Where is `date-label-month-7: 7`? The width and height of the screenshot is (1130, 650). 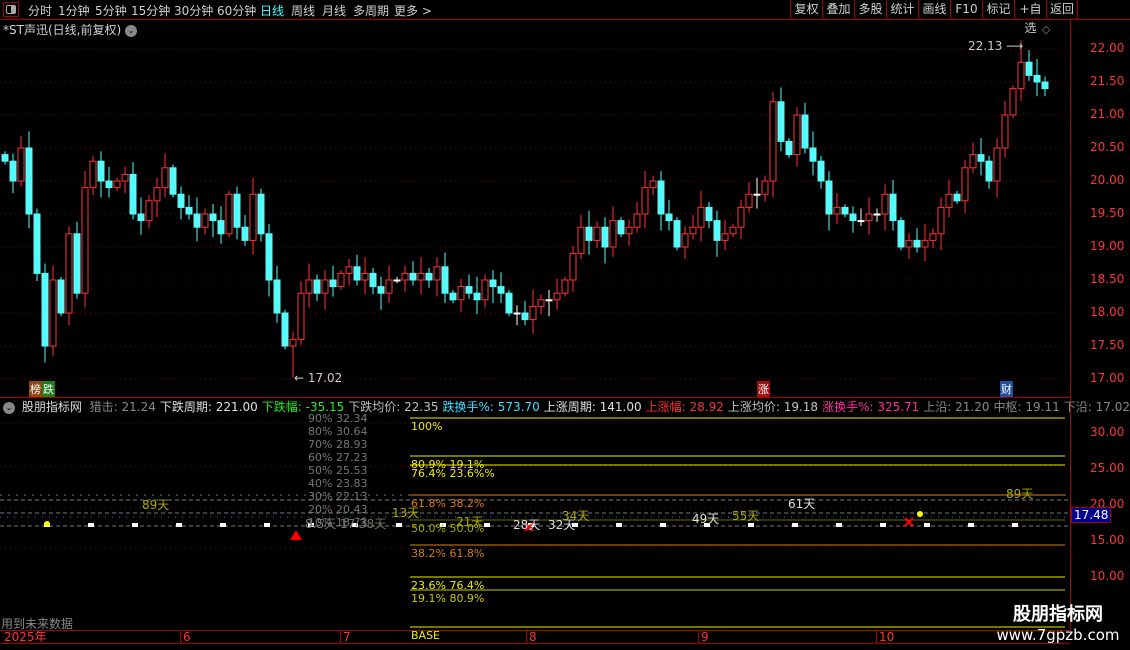
date-label-month-7: 7 is located at coordinates (345, 637).